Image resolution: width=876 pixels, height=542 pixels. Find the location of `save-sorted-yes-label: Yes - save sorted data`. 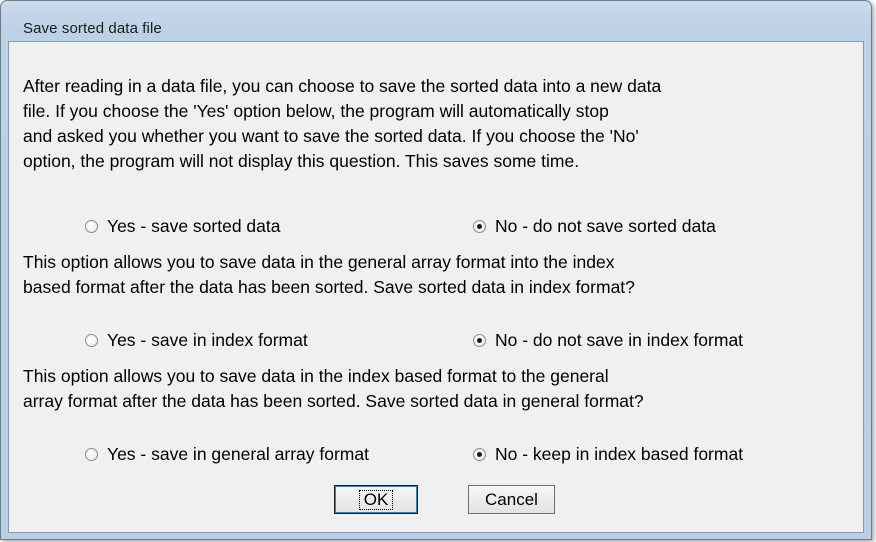

save-sorted-yes-label: Yes - save sorted data is located at coordinates (194, 226).